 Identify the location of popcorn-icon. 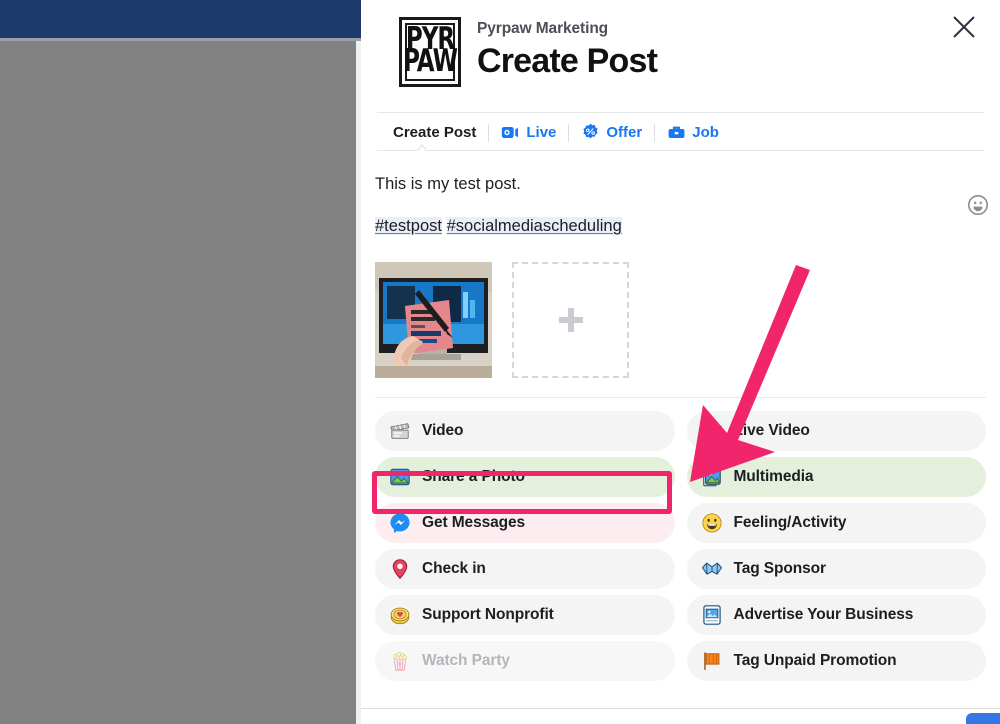
(400, 661).